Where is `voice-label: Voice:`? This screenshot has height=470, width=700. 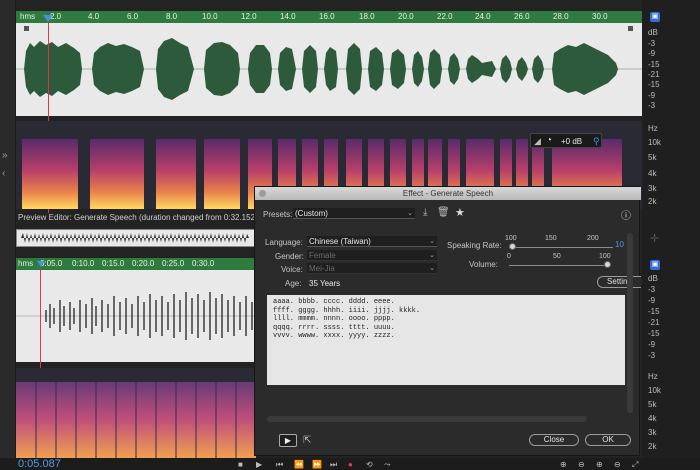 voice-label: Voice: is located at coordinates (292, 269).